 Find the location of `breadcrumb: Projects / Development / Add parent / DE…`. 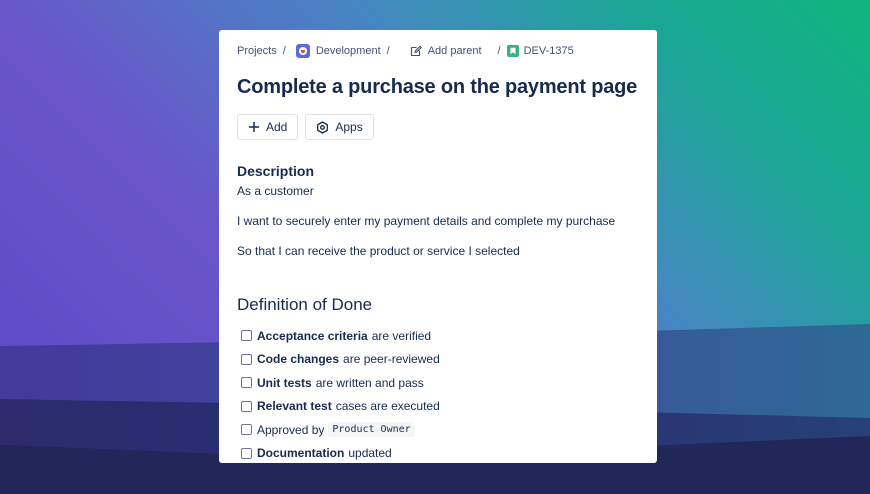

breadcrumb: Projects / Development / Add parent / DE… is located at coordinates (438, 51).